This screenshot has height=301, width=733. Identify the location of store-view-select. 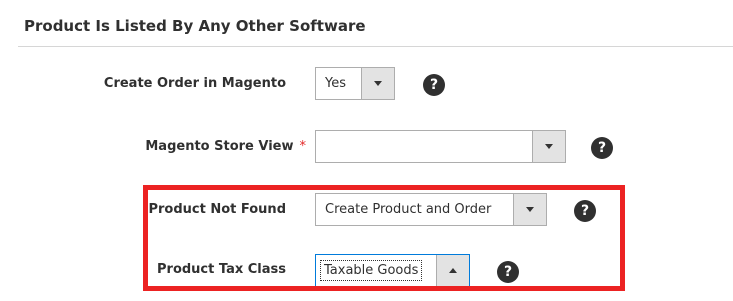
(440, 146).